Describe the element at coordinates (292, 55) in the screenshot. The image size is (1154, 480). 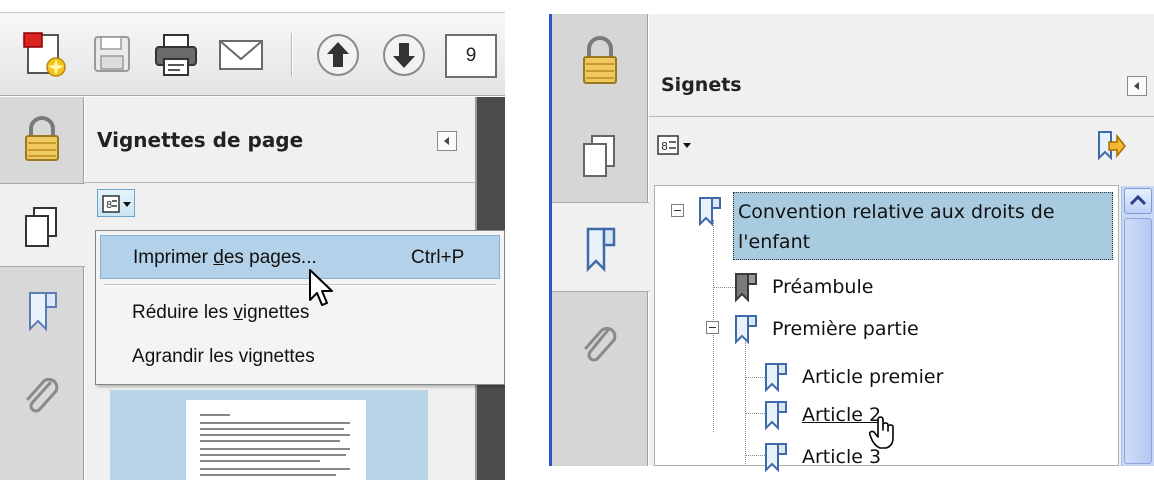
I see `toolbar-separator` at that location.